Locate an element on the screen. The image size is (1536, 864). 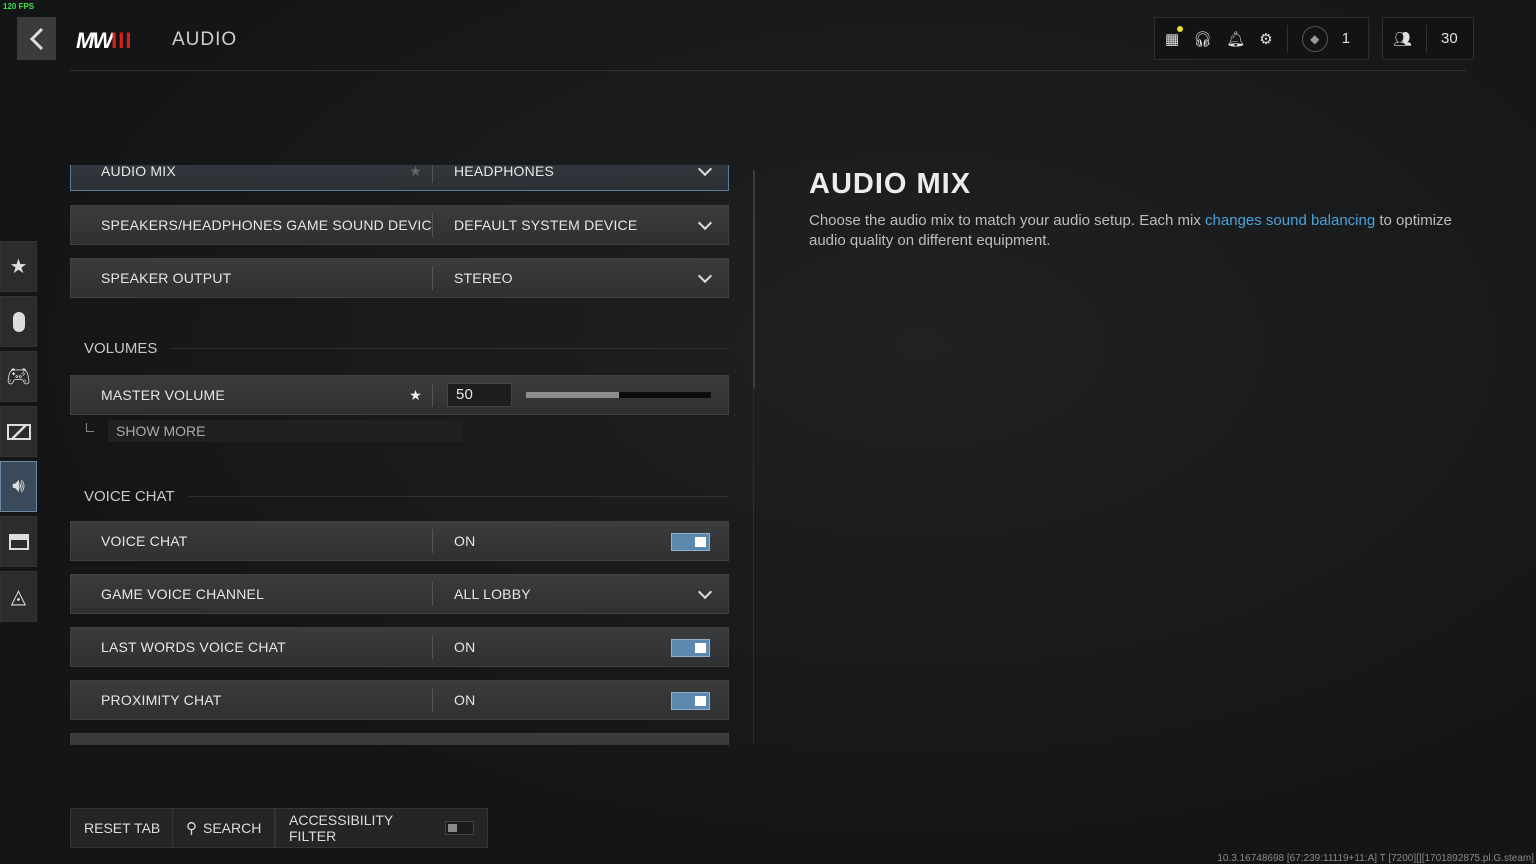
party-bar: 👥︎ 30 is located at coordinates (1428, 38).